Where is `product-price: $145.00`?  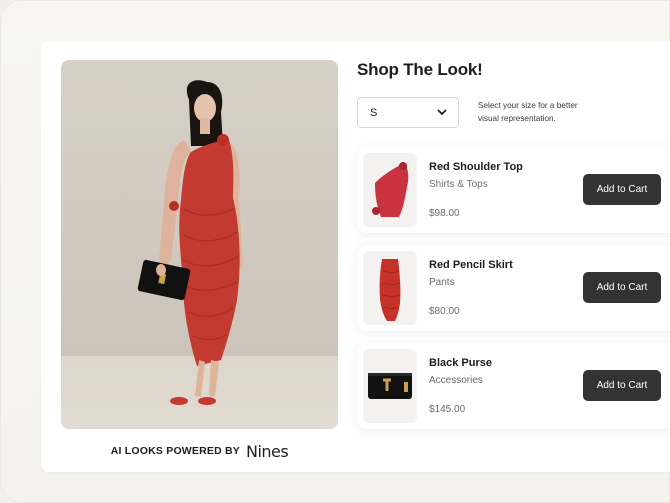 product-price: $145.00 is located at coordinates (447, 409).